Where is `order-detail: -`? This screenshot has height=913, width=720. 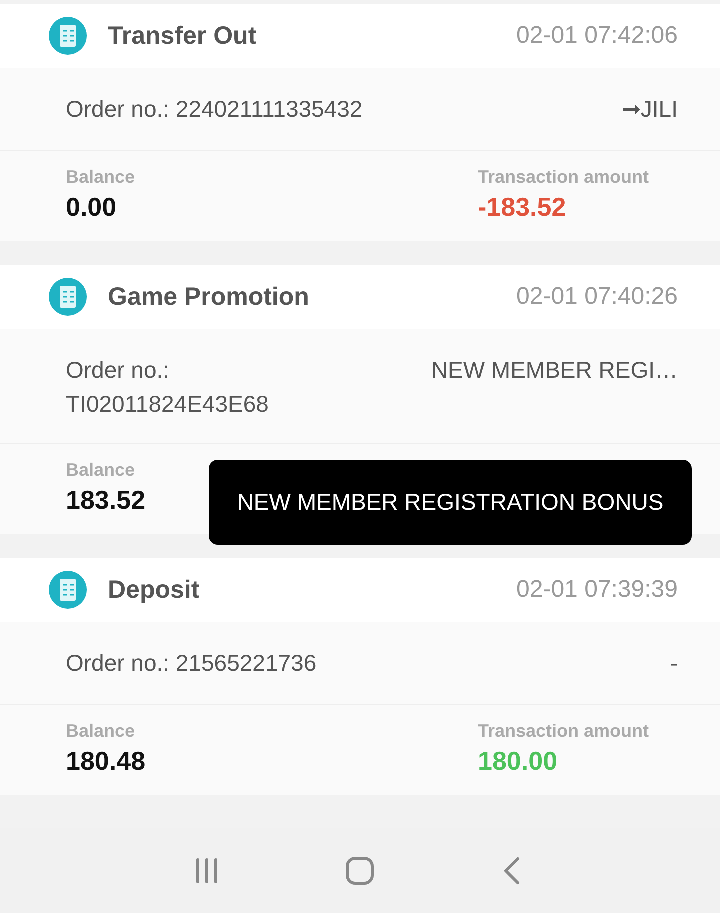 order-detail: - is located at coordinates (674, 663).